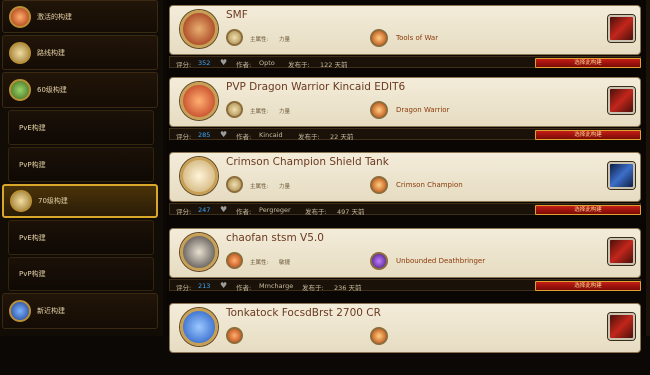  Describe the element at coordinates (348, 288) in the screenshot. I see `published-age: 236 天前` at that location.